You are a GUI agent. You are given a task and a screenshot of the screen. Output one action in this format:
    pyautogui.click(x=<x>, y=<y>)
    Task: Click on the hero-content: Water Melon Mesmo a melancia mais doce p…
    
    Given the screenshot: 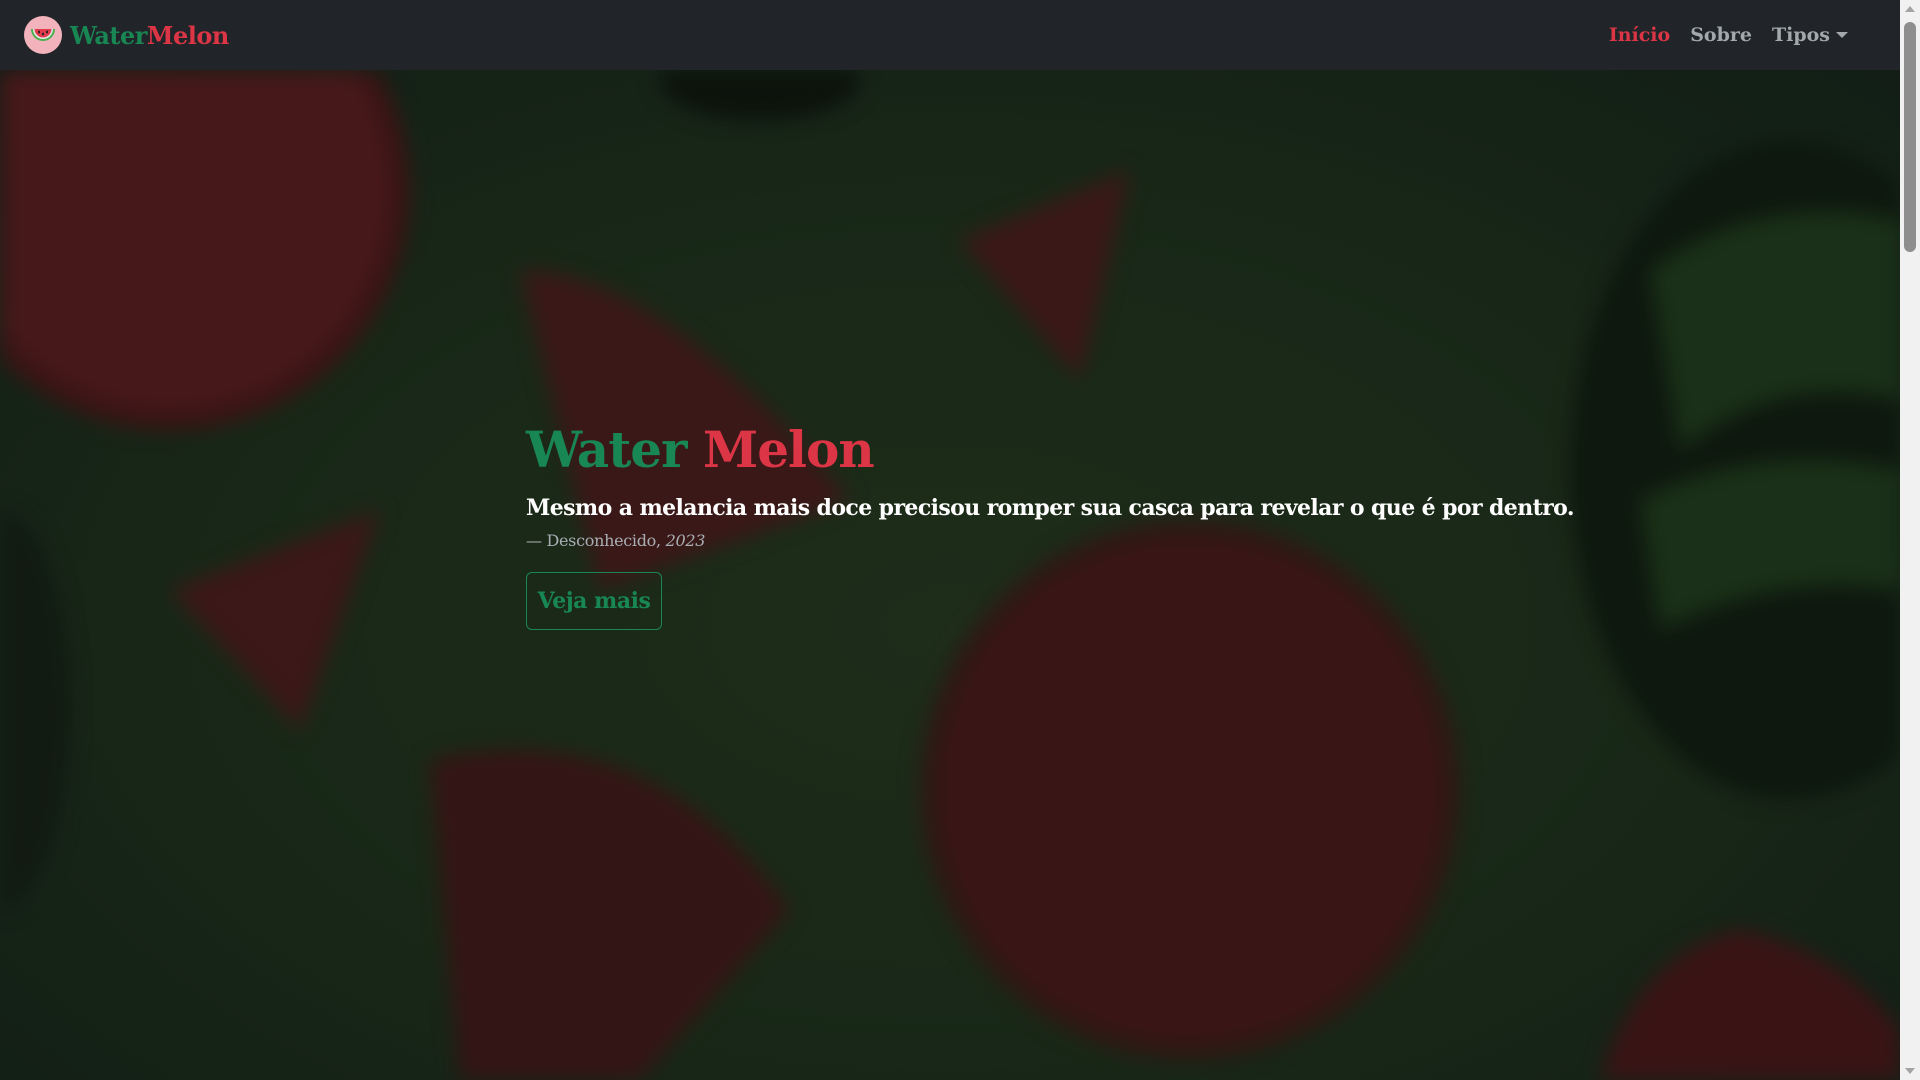 What is the action you would take?
    pyautogui.click(x=1050, y=525)
    